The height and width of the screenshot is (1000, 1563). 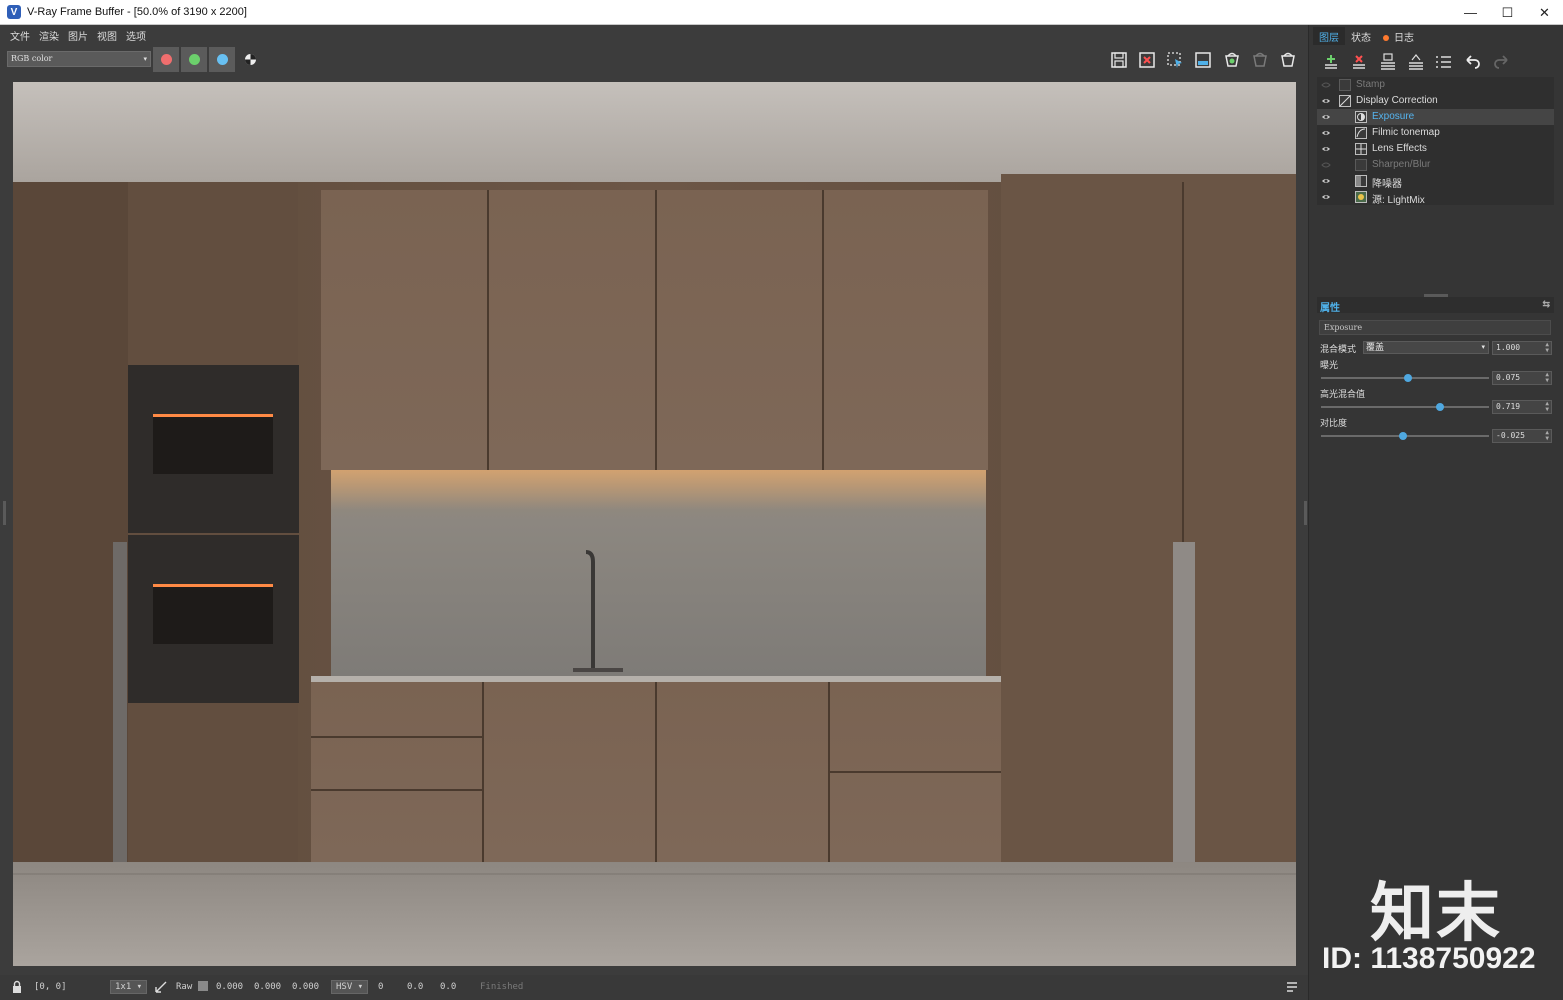 What do you see at coordinates (1435, 149) in the screenshot?
I see `layer-lens-effects: Lens Effects` at bounding box center [1435, 149].